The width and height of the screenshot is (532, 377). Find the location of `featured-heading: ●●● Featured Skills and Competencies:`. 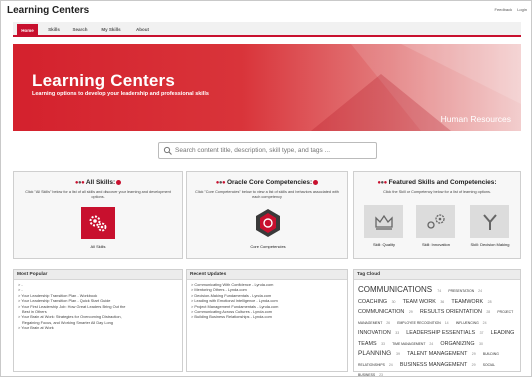

featured-heading: ●●● Featured Skills and Competencies: is located at coordinates (437, 182).